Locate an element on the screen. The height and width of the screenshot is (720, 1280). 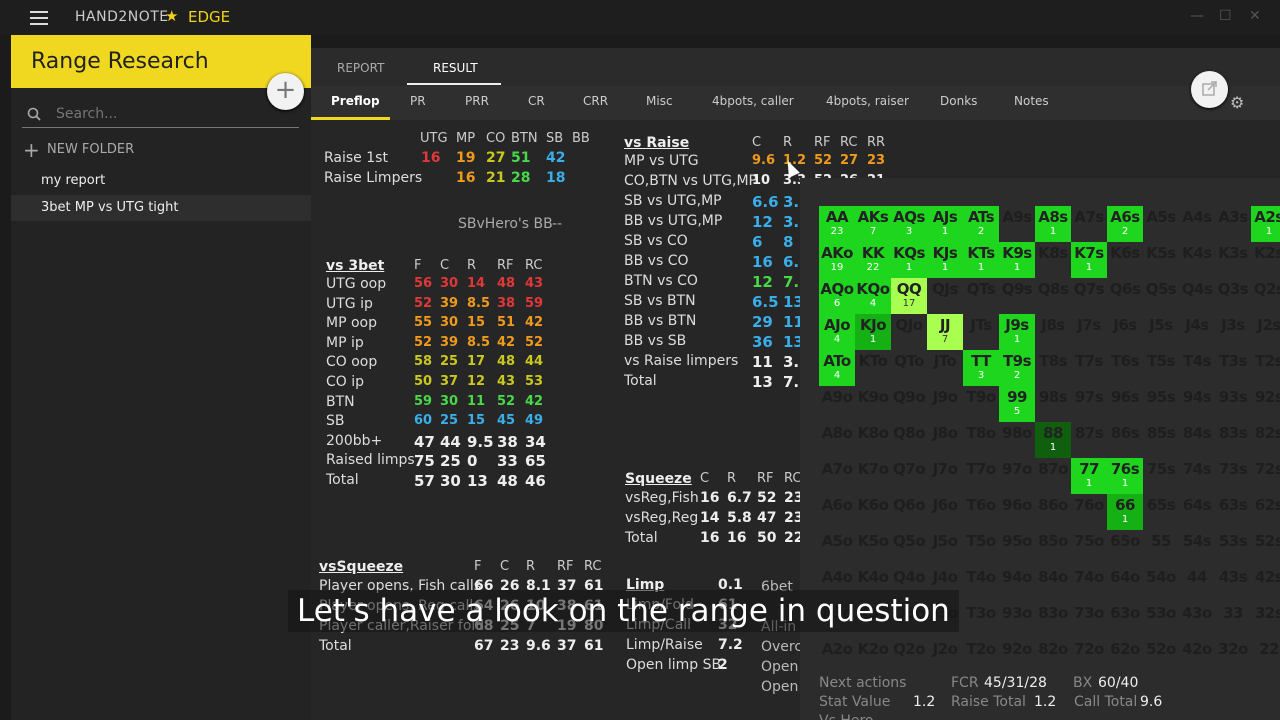
range-cell: KJs 1 is located at coordinates (945, 260).